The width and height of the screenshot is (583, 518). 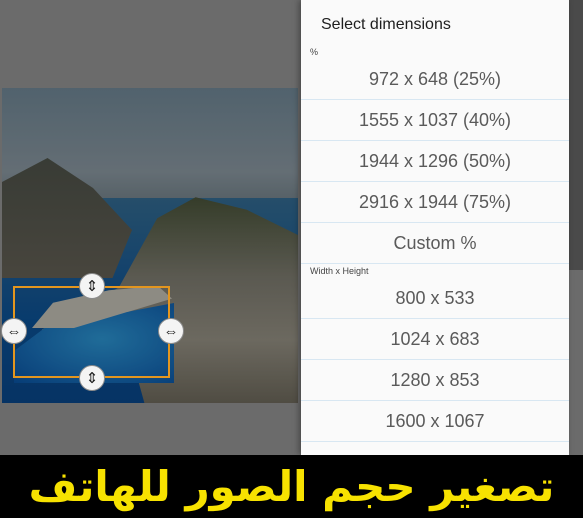 I want to click on option-percent-50: 1944 x 1296 (50%), so click(x=435, y=162).